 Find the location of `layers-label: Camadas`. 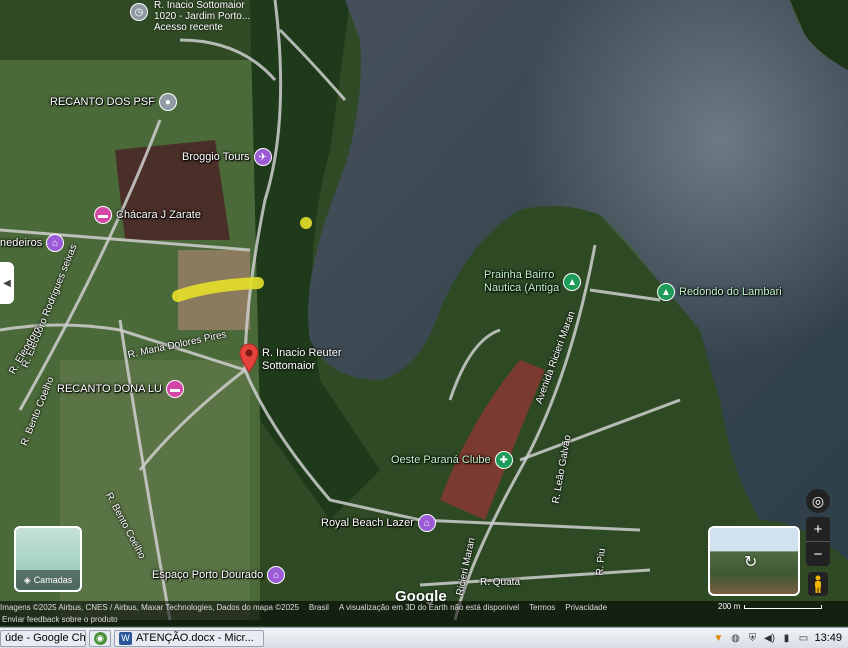

layers-label: Camadas is located at coordinates (53, 580).